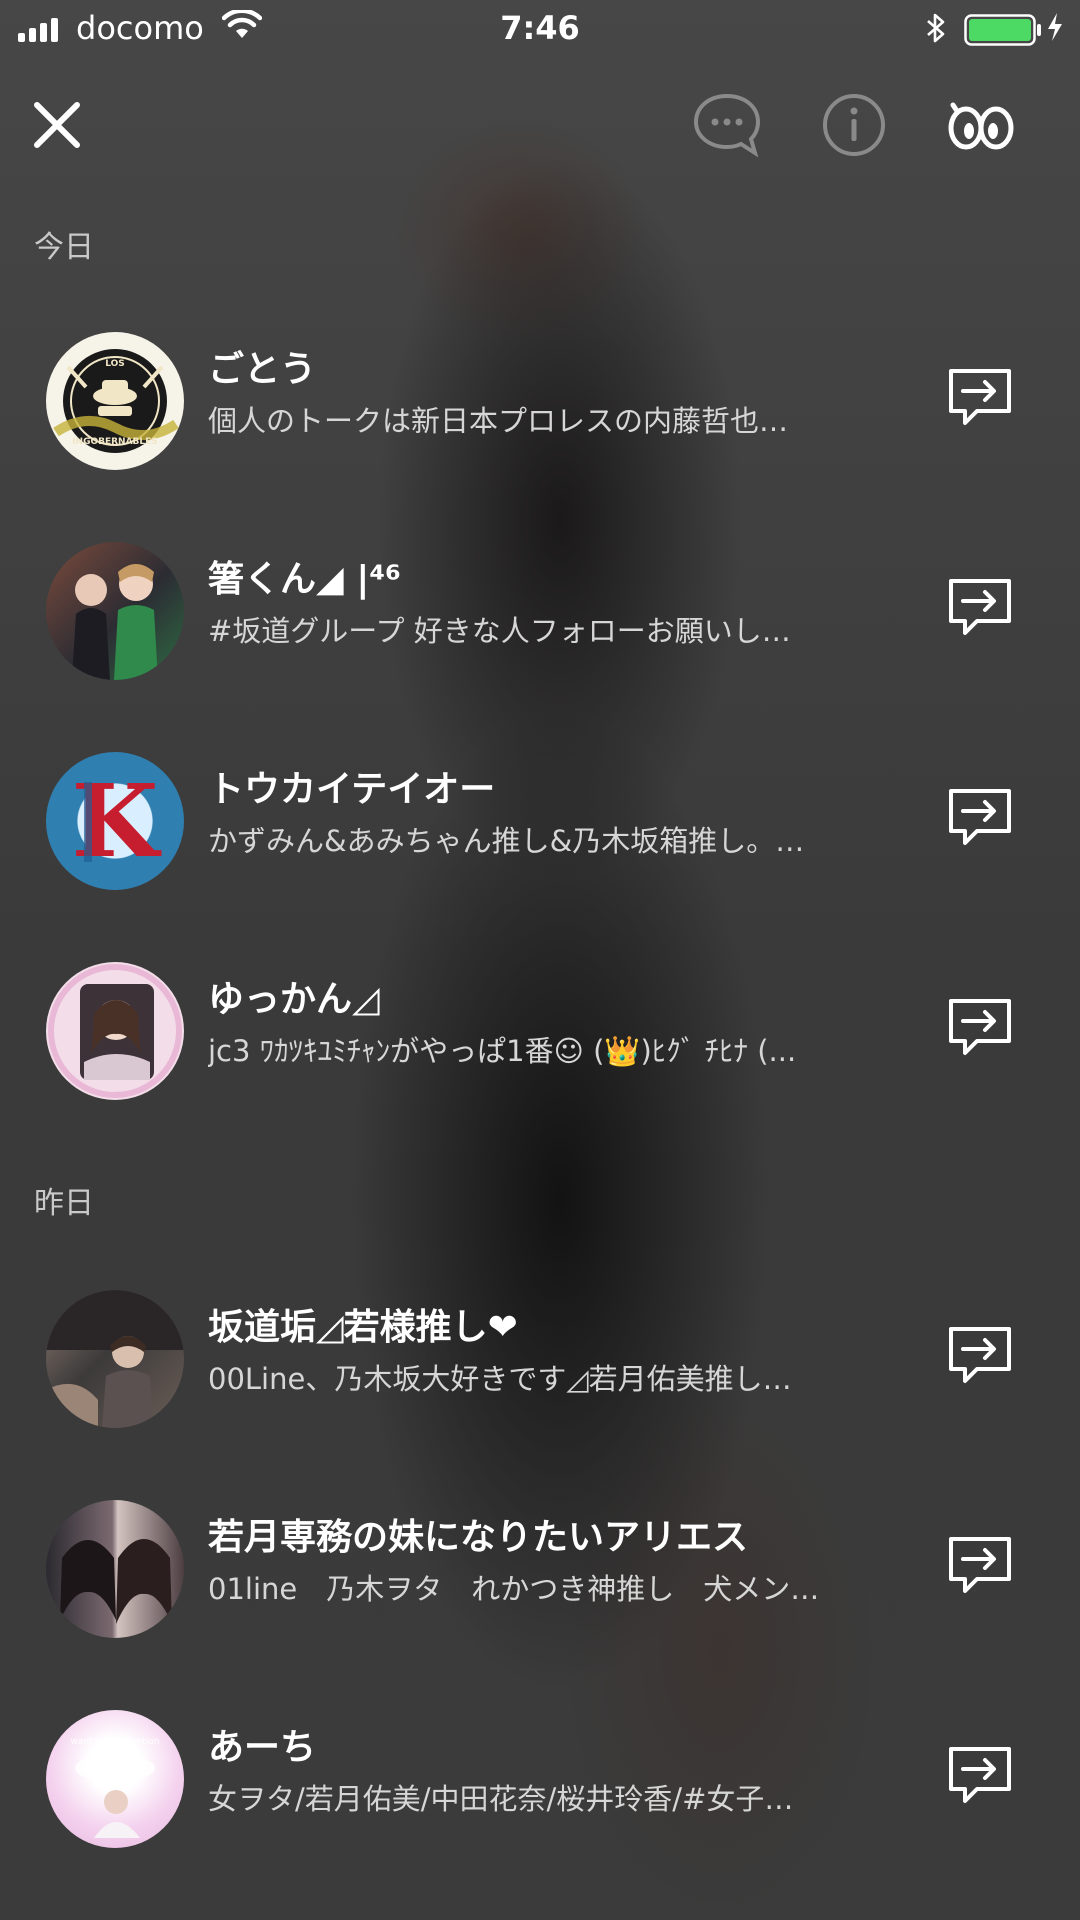 This screenshot has width=1080, height=1920. Describe the element at coordinates (262, 369) in the screenshot. I see `row-name: ごとう` at that location.